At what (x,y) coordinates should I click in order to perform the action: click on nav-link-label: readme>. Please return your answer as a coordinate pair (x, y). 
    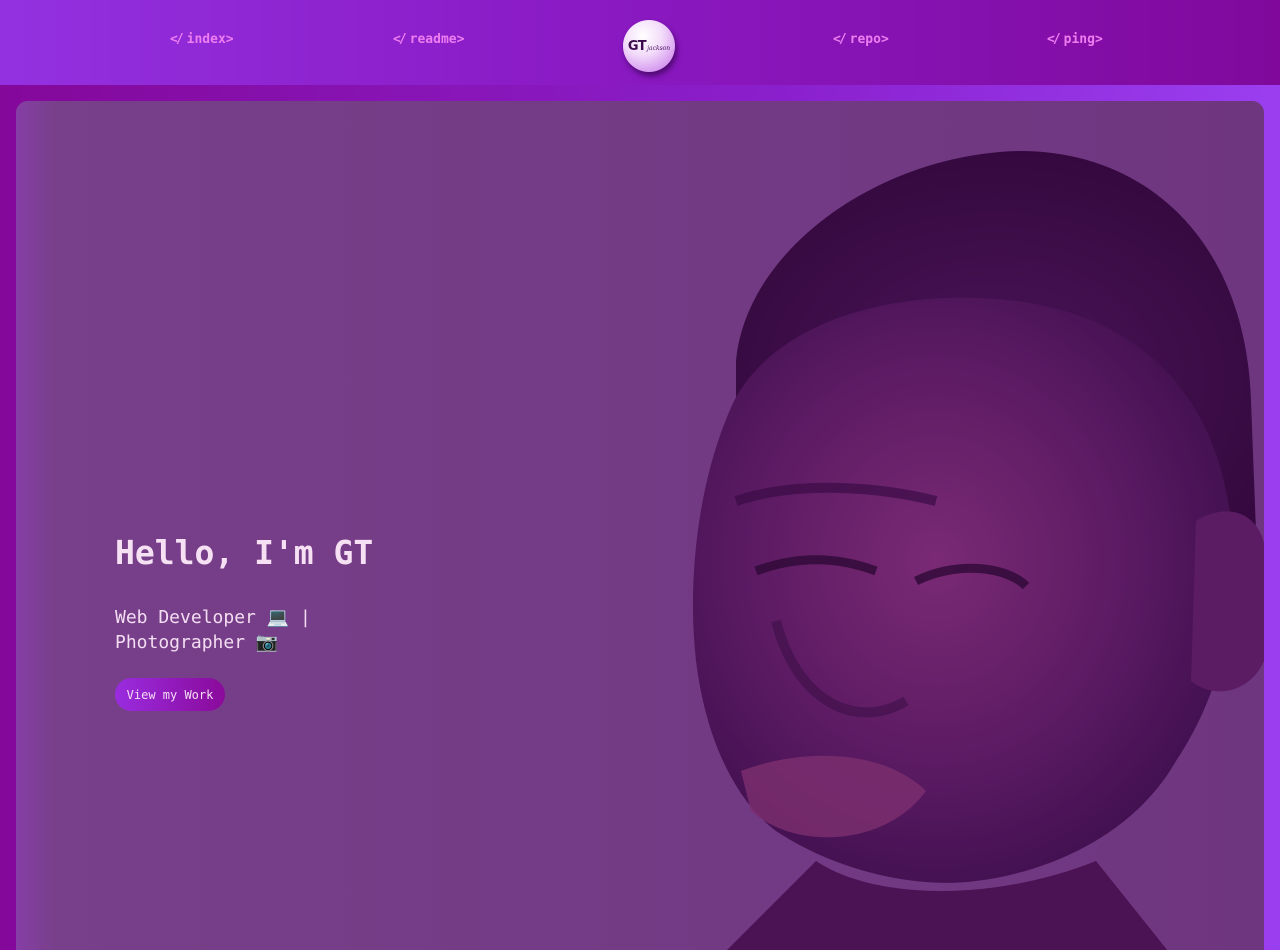
    Looking at the image, I should click on (437, 39).